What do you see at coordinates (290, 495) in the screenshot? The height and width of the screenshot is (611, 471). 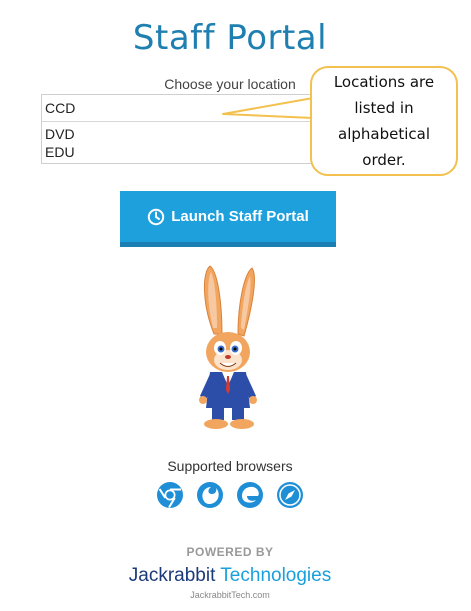 I see `safari-icon` at bounding box center [290, 495].